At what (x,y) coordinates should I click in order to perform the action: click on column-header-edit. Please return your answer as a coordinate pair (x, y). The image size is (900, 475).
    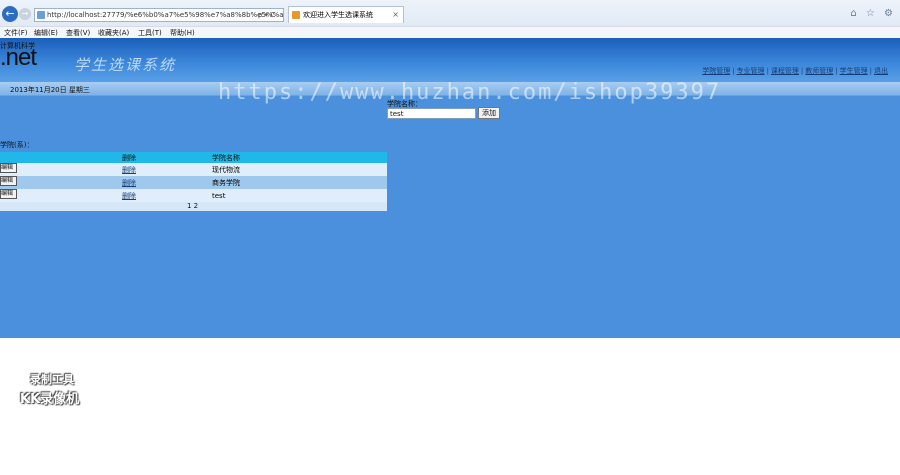
    Looking at the image, I should click on (9, 157).